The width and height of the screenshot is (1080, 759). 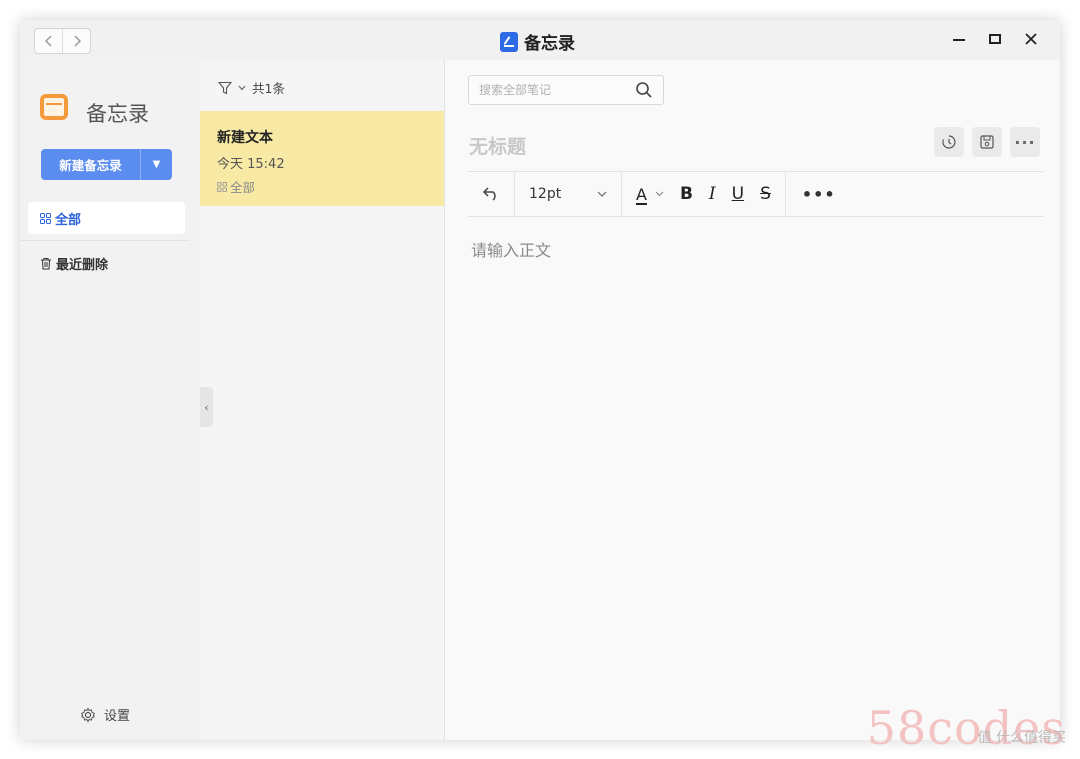 What do you see at coordinates (110, 400) in the screenshot?
I see `sidebar: 备忘录 新建备忘录 ▼ 全部 最近删除 设置` at bounding box center [110, 400].